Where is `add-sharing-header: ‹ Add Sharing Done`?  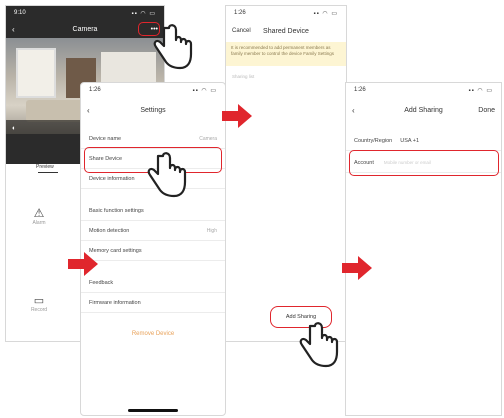 add-sharing-header: ‹ Add Sharing Done is located at coordinates (423, 110).